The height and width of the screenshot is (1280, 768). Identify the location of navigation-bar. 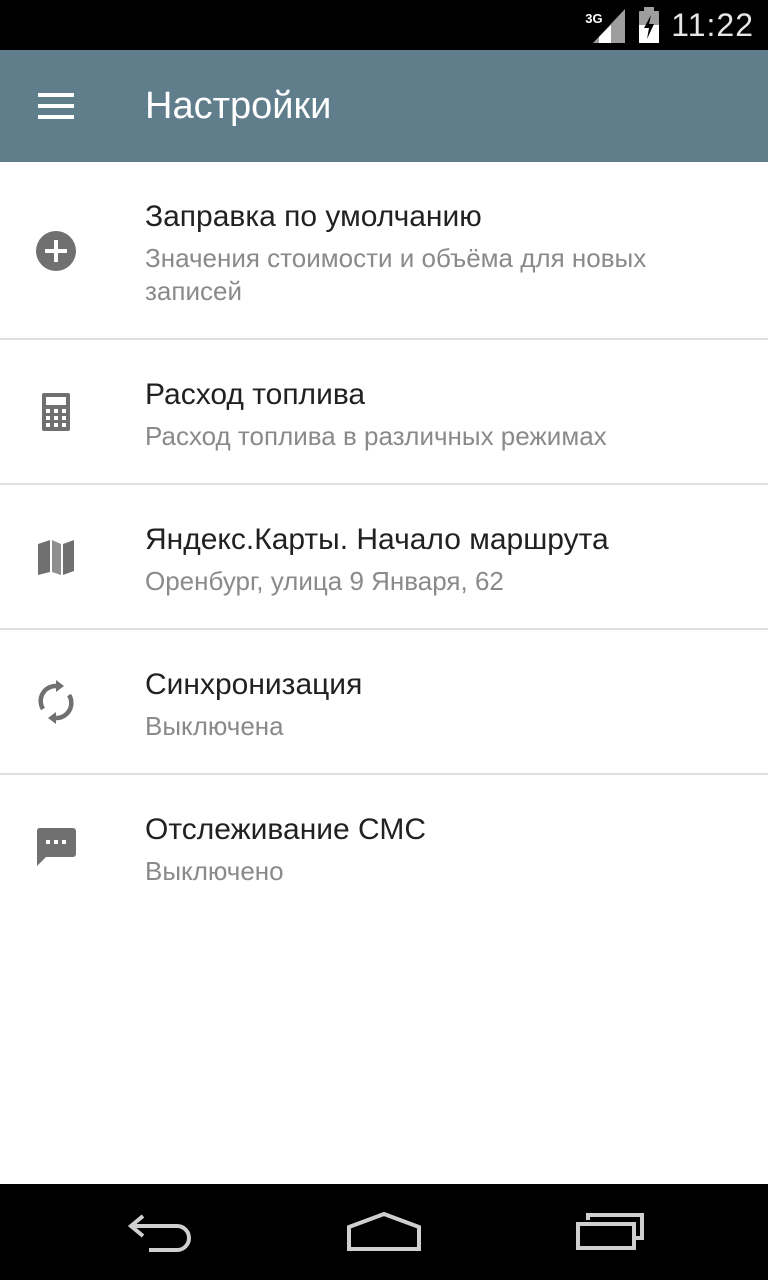
(384, 1232).